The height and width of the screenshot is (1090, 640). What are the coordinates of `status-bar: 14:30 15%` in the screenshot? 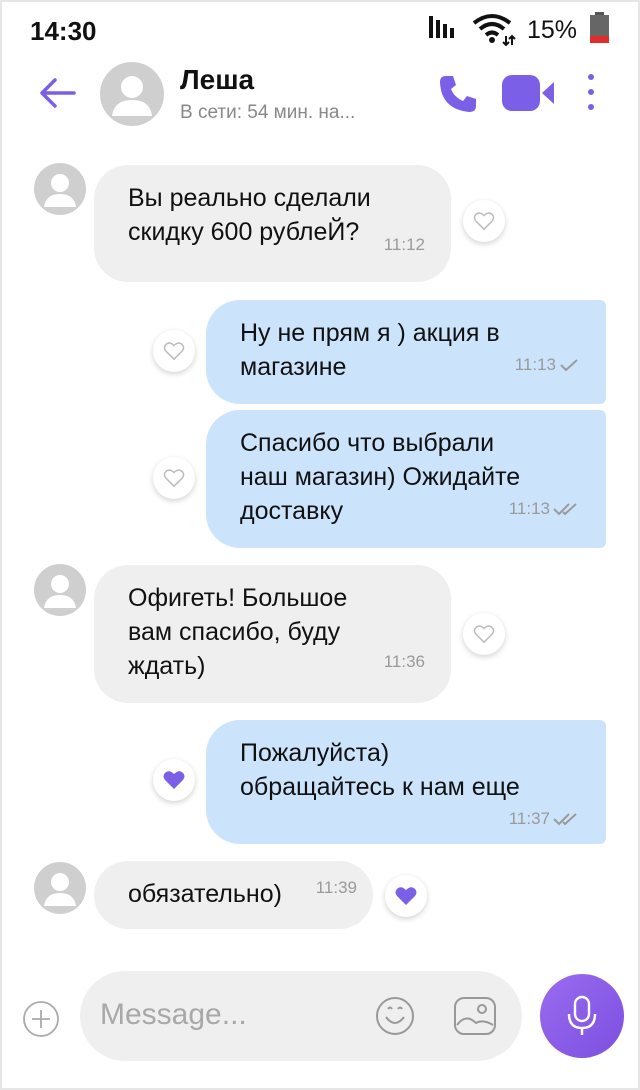 It's located at (320, 29).